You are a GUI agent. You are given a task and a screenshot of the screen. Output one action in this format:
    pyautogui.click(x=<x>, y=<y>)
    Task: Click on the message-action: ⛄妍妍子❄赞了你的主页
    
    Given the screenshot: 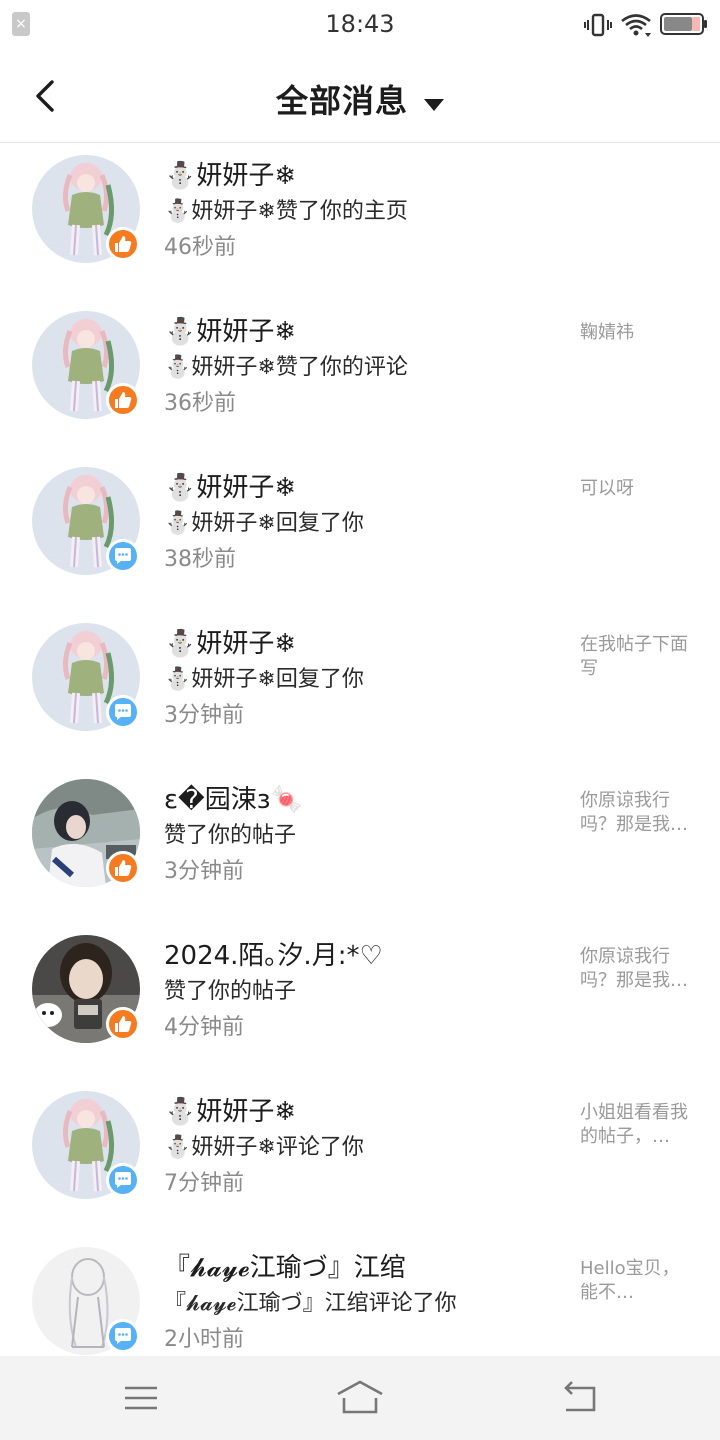 What is the action you would take?
    pyautogui.click(x=286, y=211)
    